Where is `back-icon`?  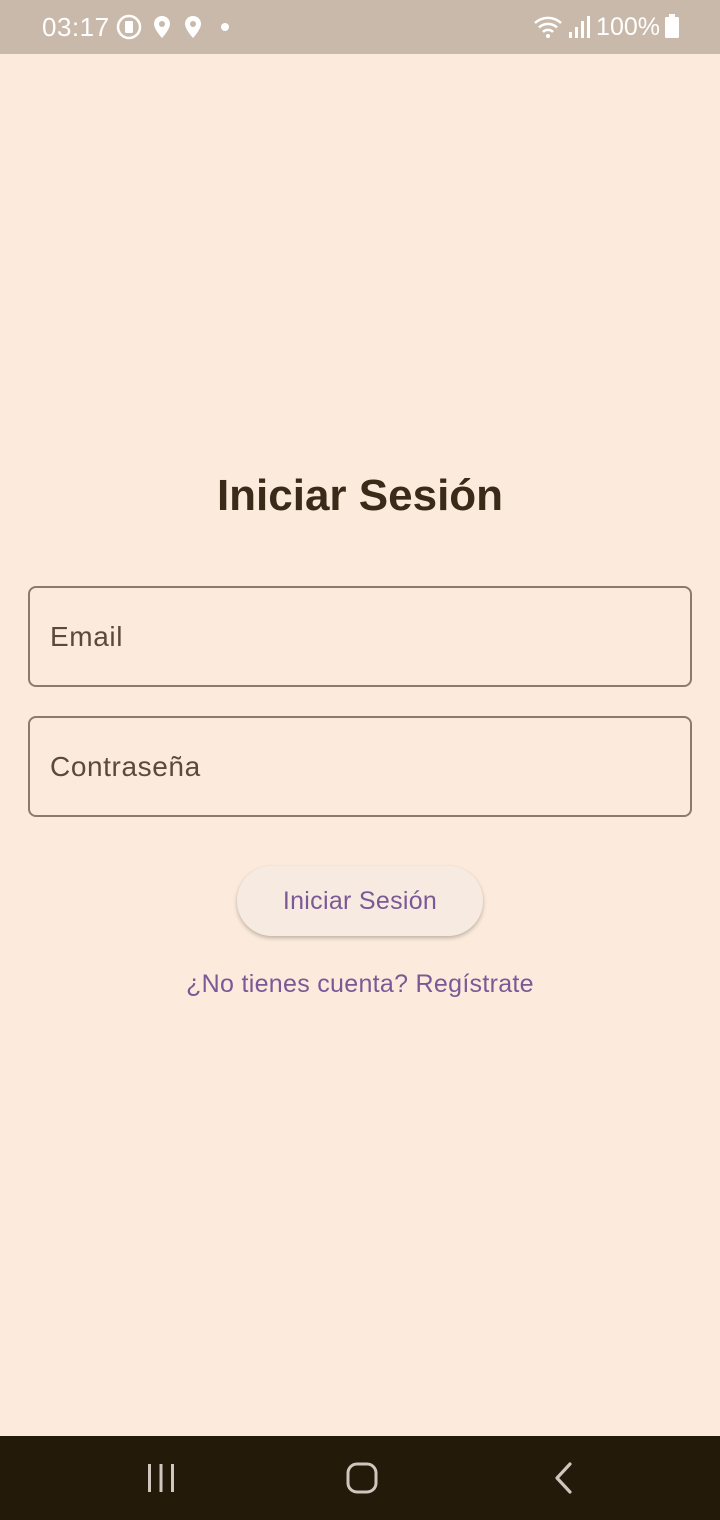 back-icon is located at coordinates (564, 1478).